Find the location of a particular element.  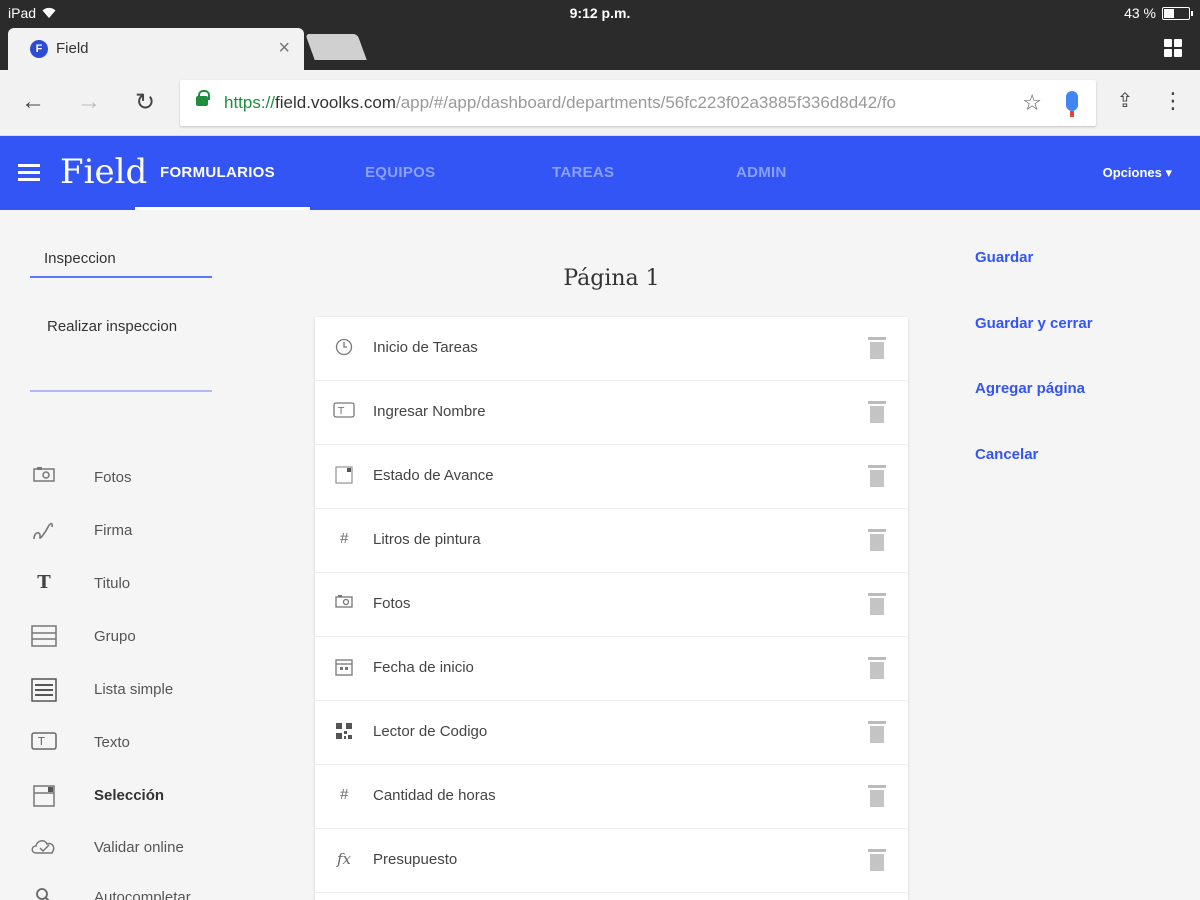

field-label: Lector de Codigo is located at coordinates (430, 731).